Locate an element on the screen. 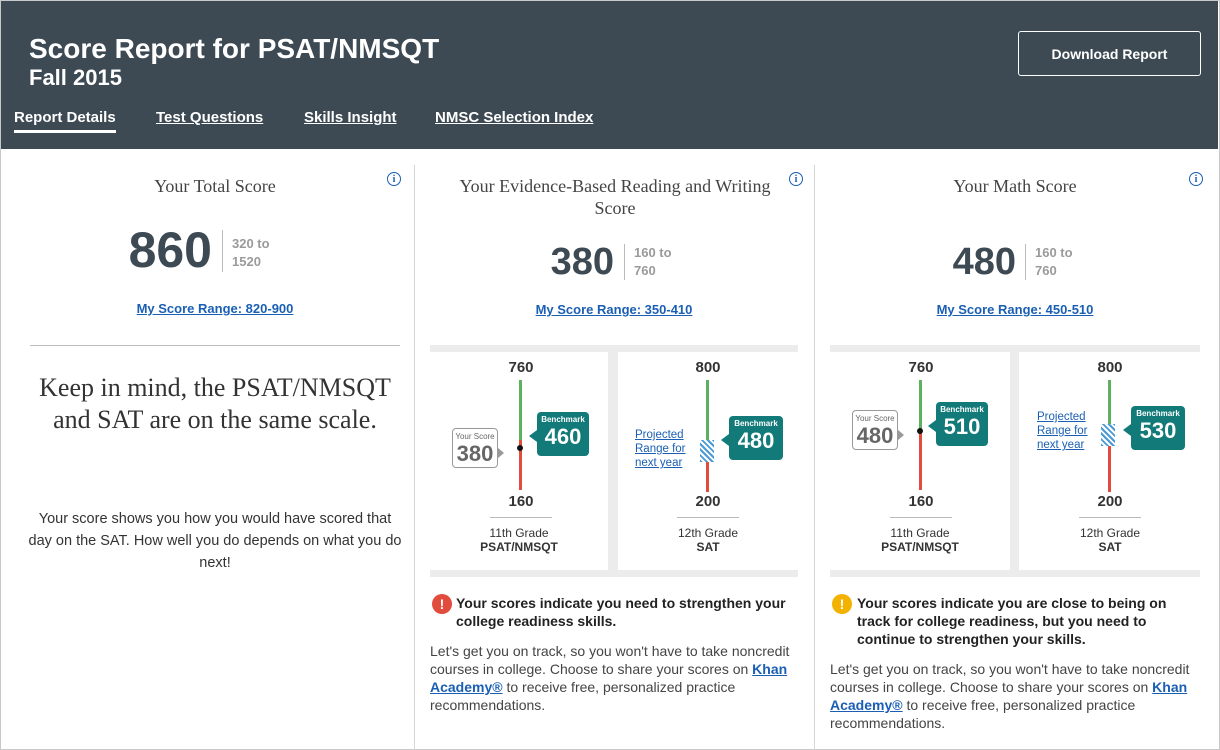 The height and width of the screenshot is (750, 1220). math-score-title: Your Math Score is located at coordinates (1015, 186).